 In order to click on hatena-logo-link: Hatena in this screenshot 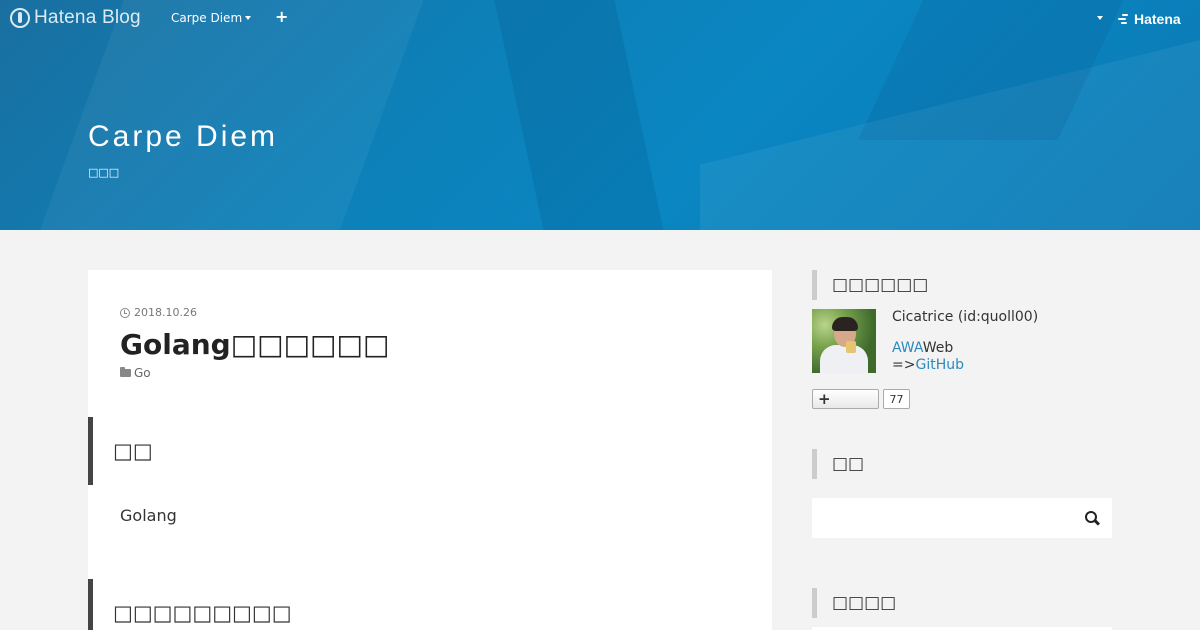, I will do `click(1149, 19)`.